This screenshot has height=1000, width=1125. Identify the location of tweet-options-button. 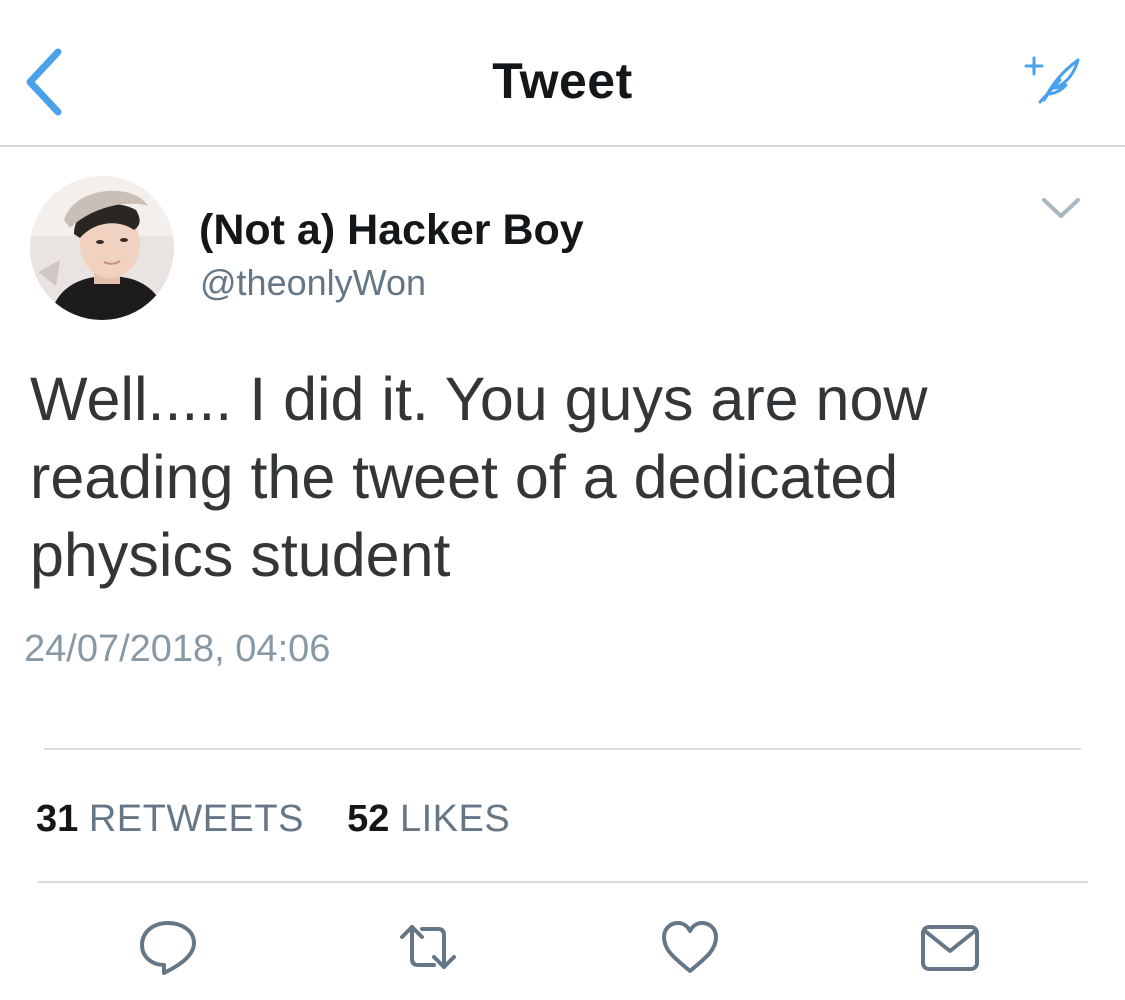
(1061, 208).